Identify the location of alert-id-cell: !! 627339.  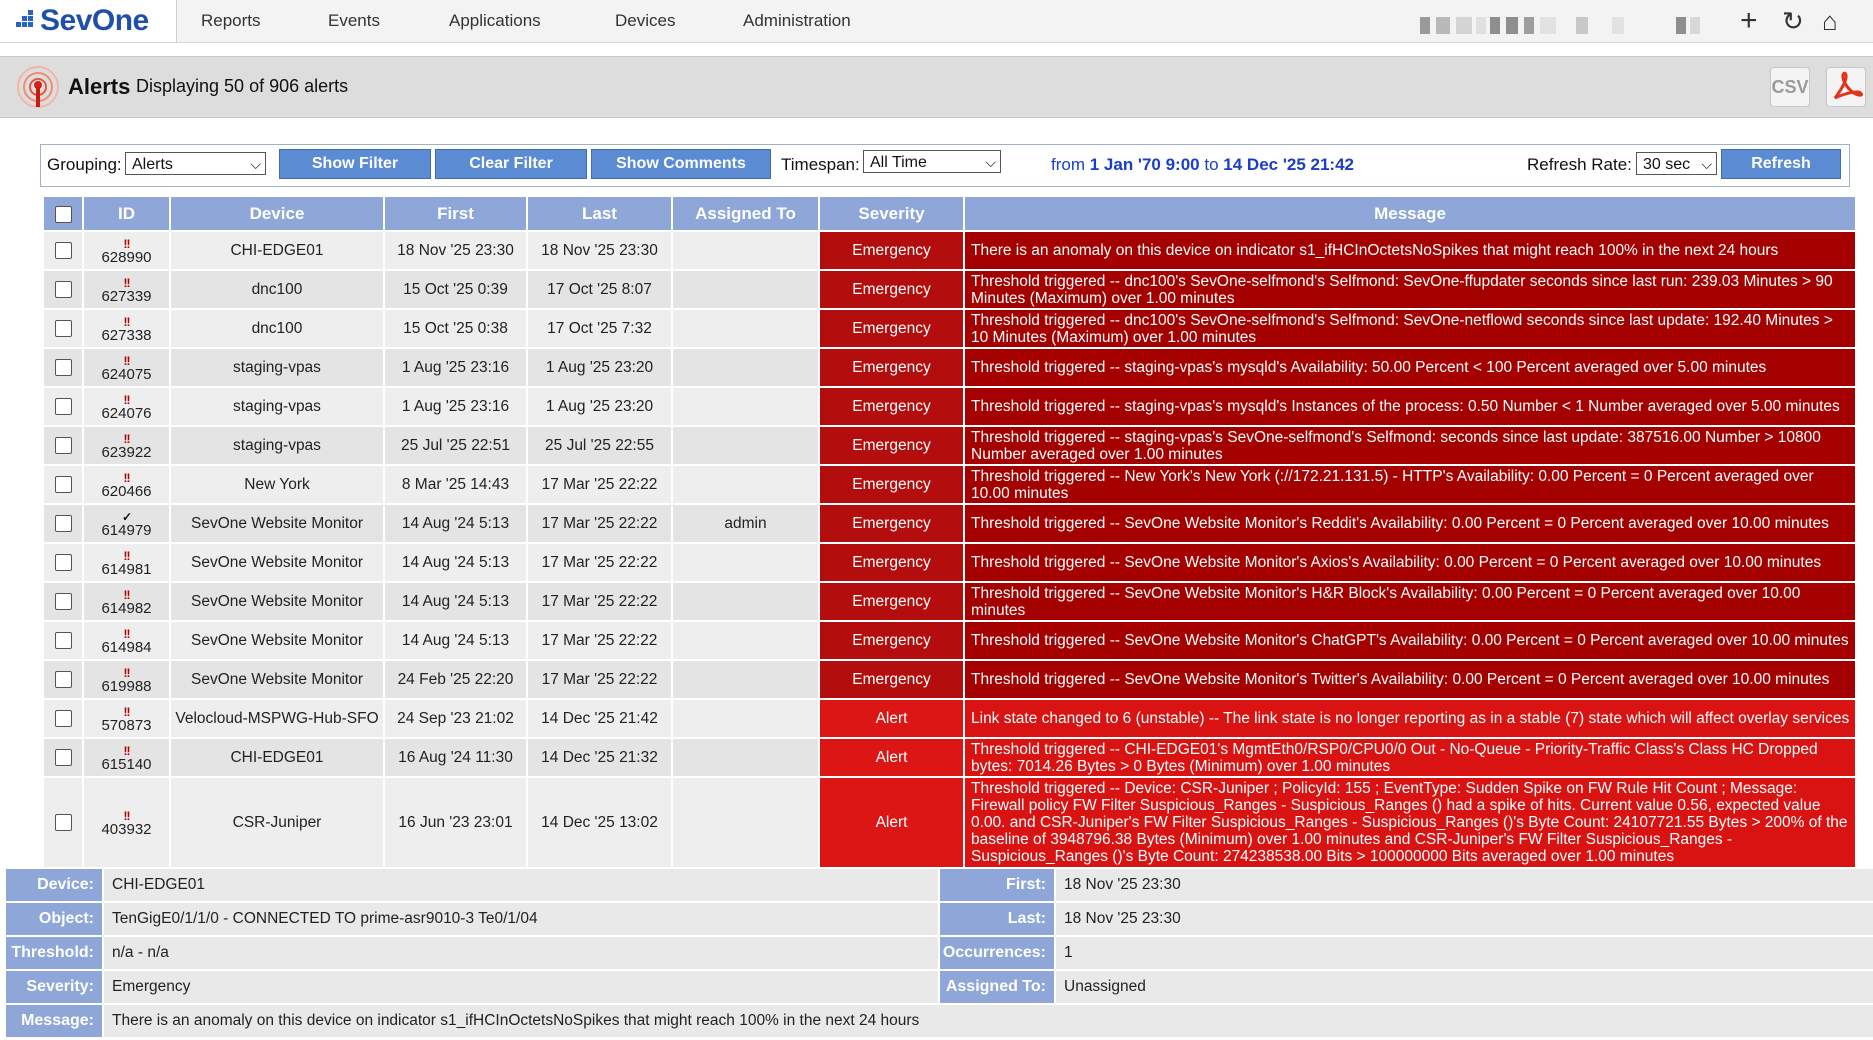
(126, 289).